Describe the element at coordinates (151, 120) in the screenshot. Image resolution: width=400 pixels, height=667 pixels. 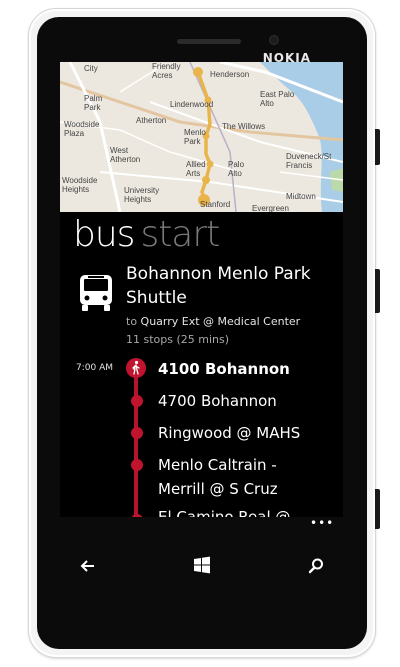
I see `map-label-atherton: Atherton` at that location.